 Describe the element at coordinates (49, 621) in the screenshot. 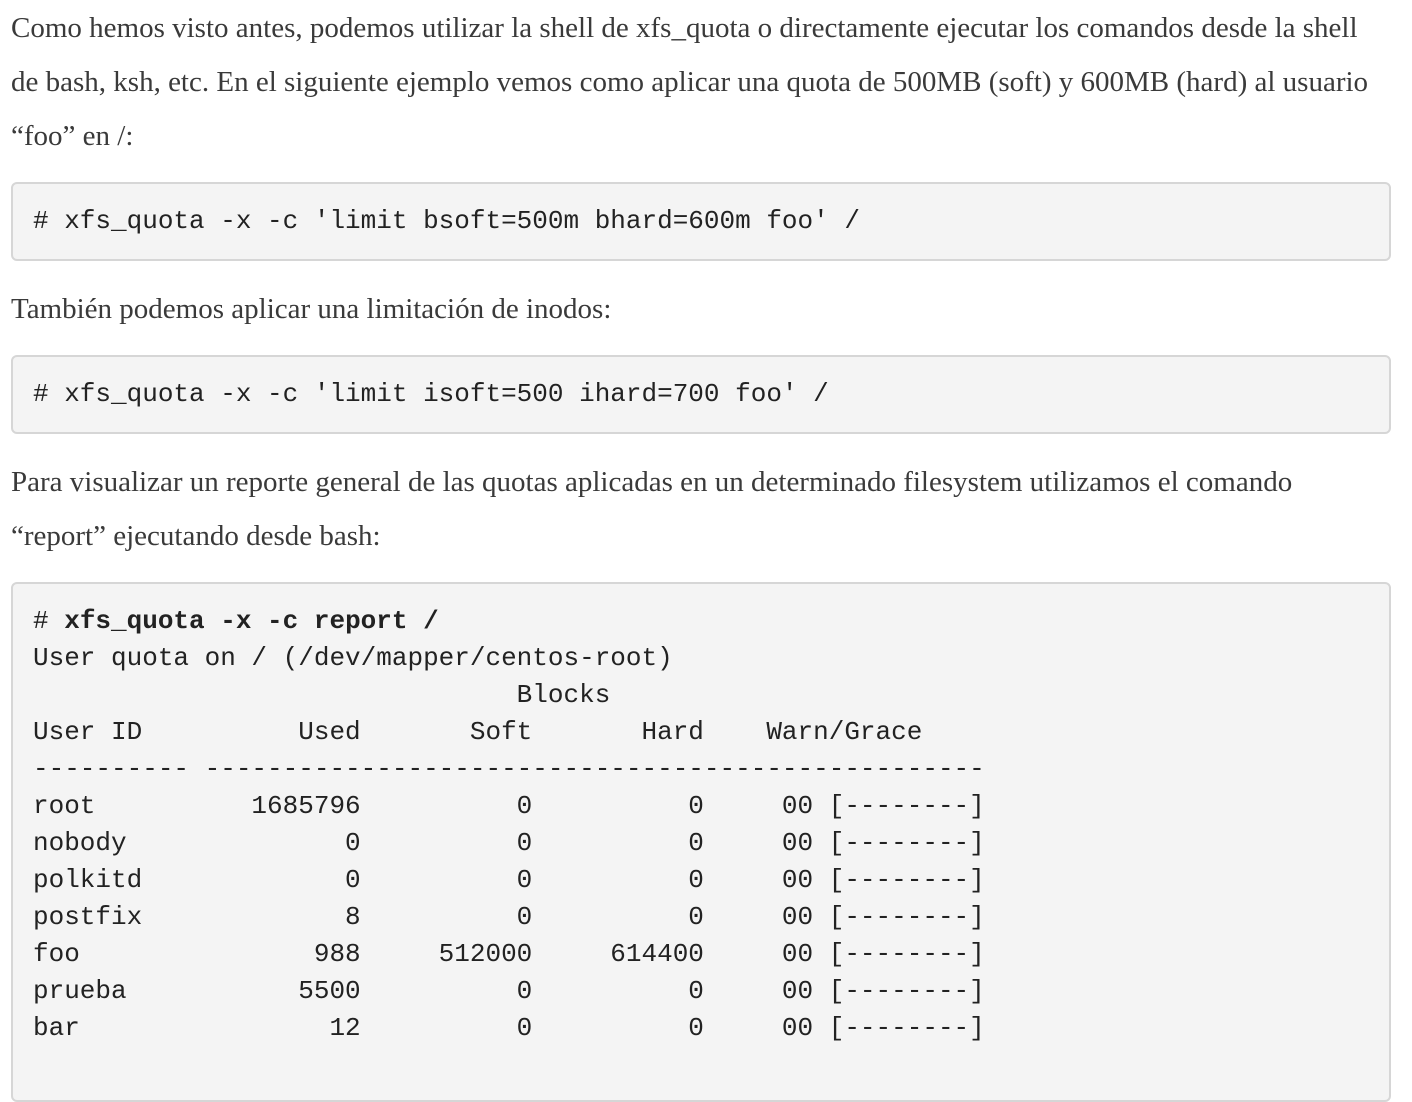

I see `shell-prompt: #` at that location.